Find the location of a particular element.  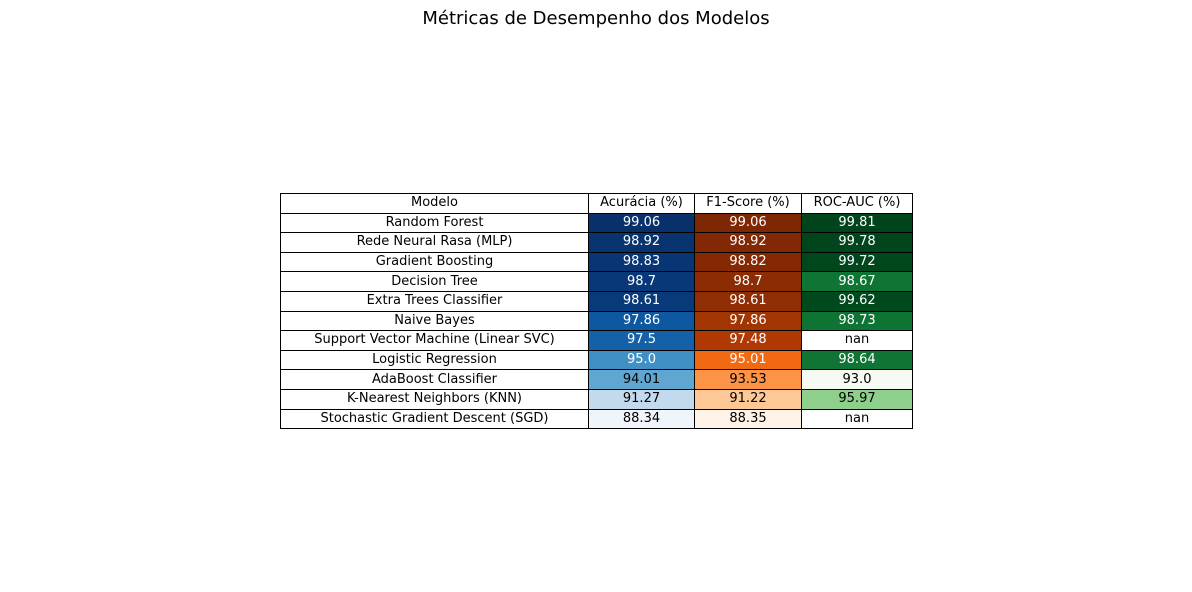

table-cell-f1-score: 88.35 is located at coordinates (748, 419).